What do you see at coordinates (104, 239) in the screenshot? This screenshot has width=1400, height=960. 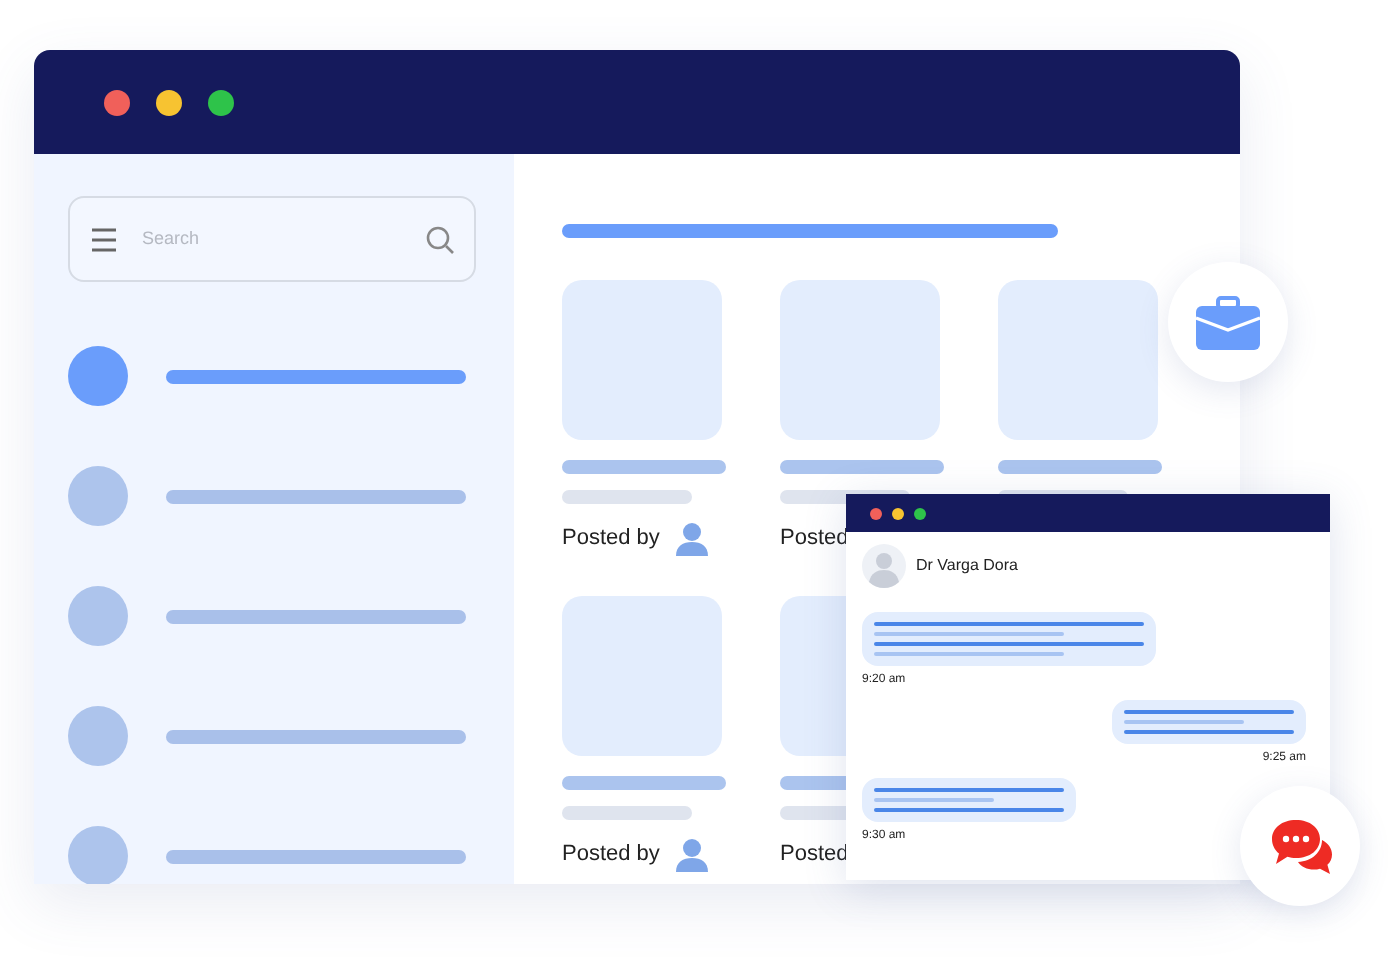 I see `menu-icon` at bounding box center [104, 239].